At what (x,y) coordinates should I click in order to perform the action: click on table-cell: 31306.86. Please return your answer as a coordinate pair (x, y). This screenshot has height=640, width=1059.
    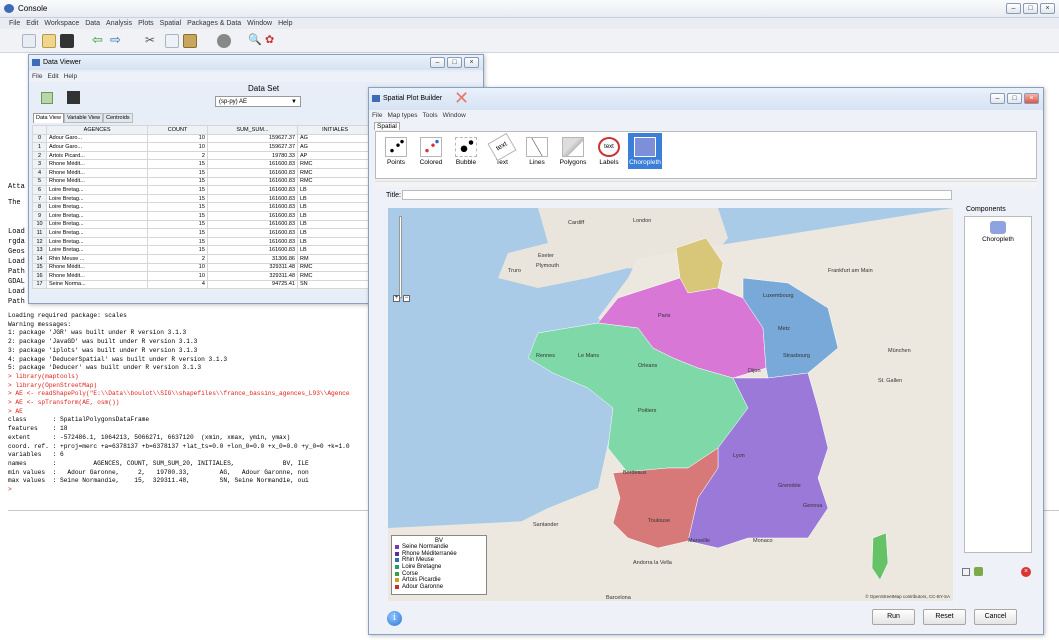
    Looking at the image, I should click on (252, 258).